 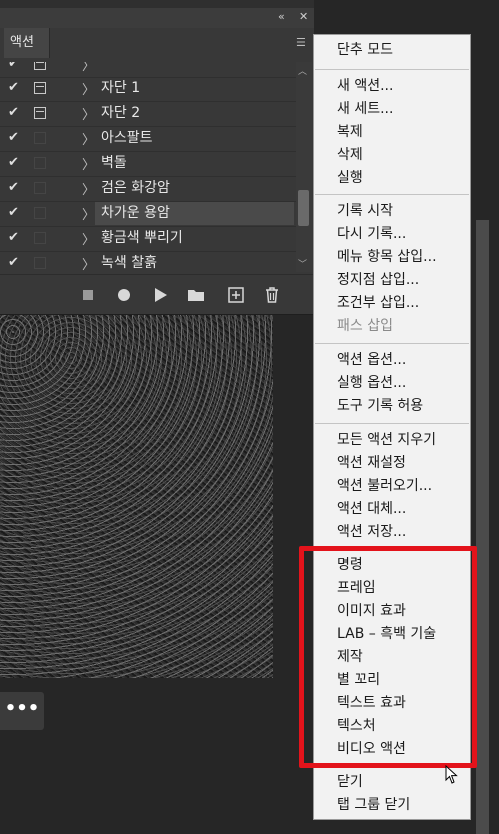 I want to click on menu-item: 복제, so click(x=350, y=132).